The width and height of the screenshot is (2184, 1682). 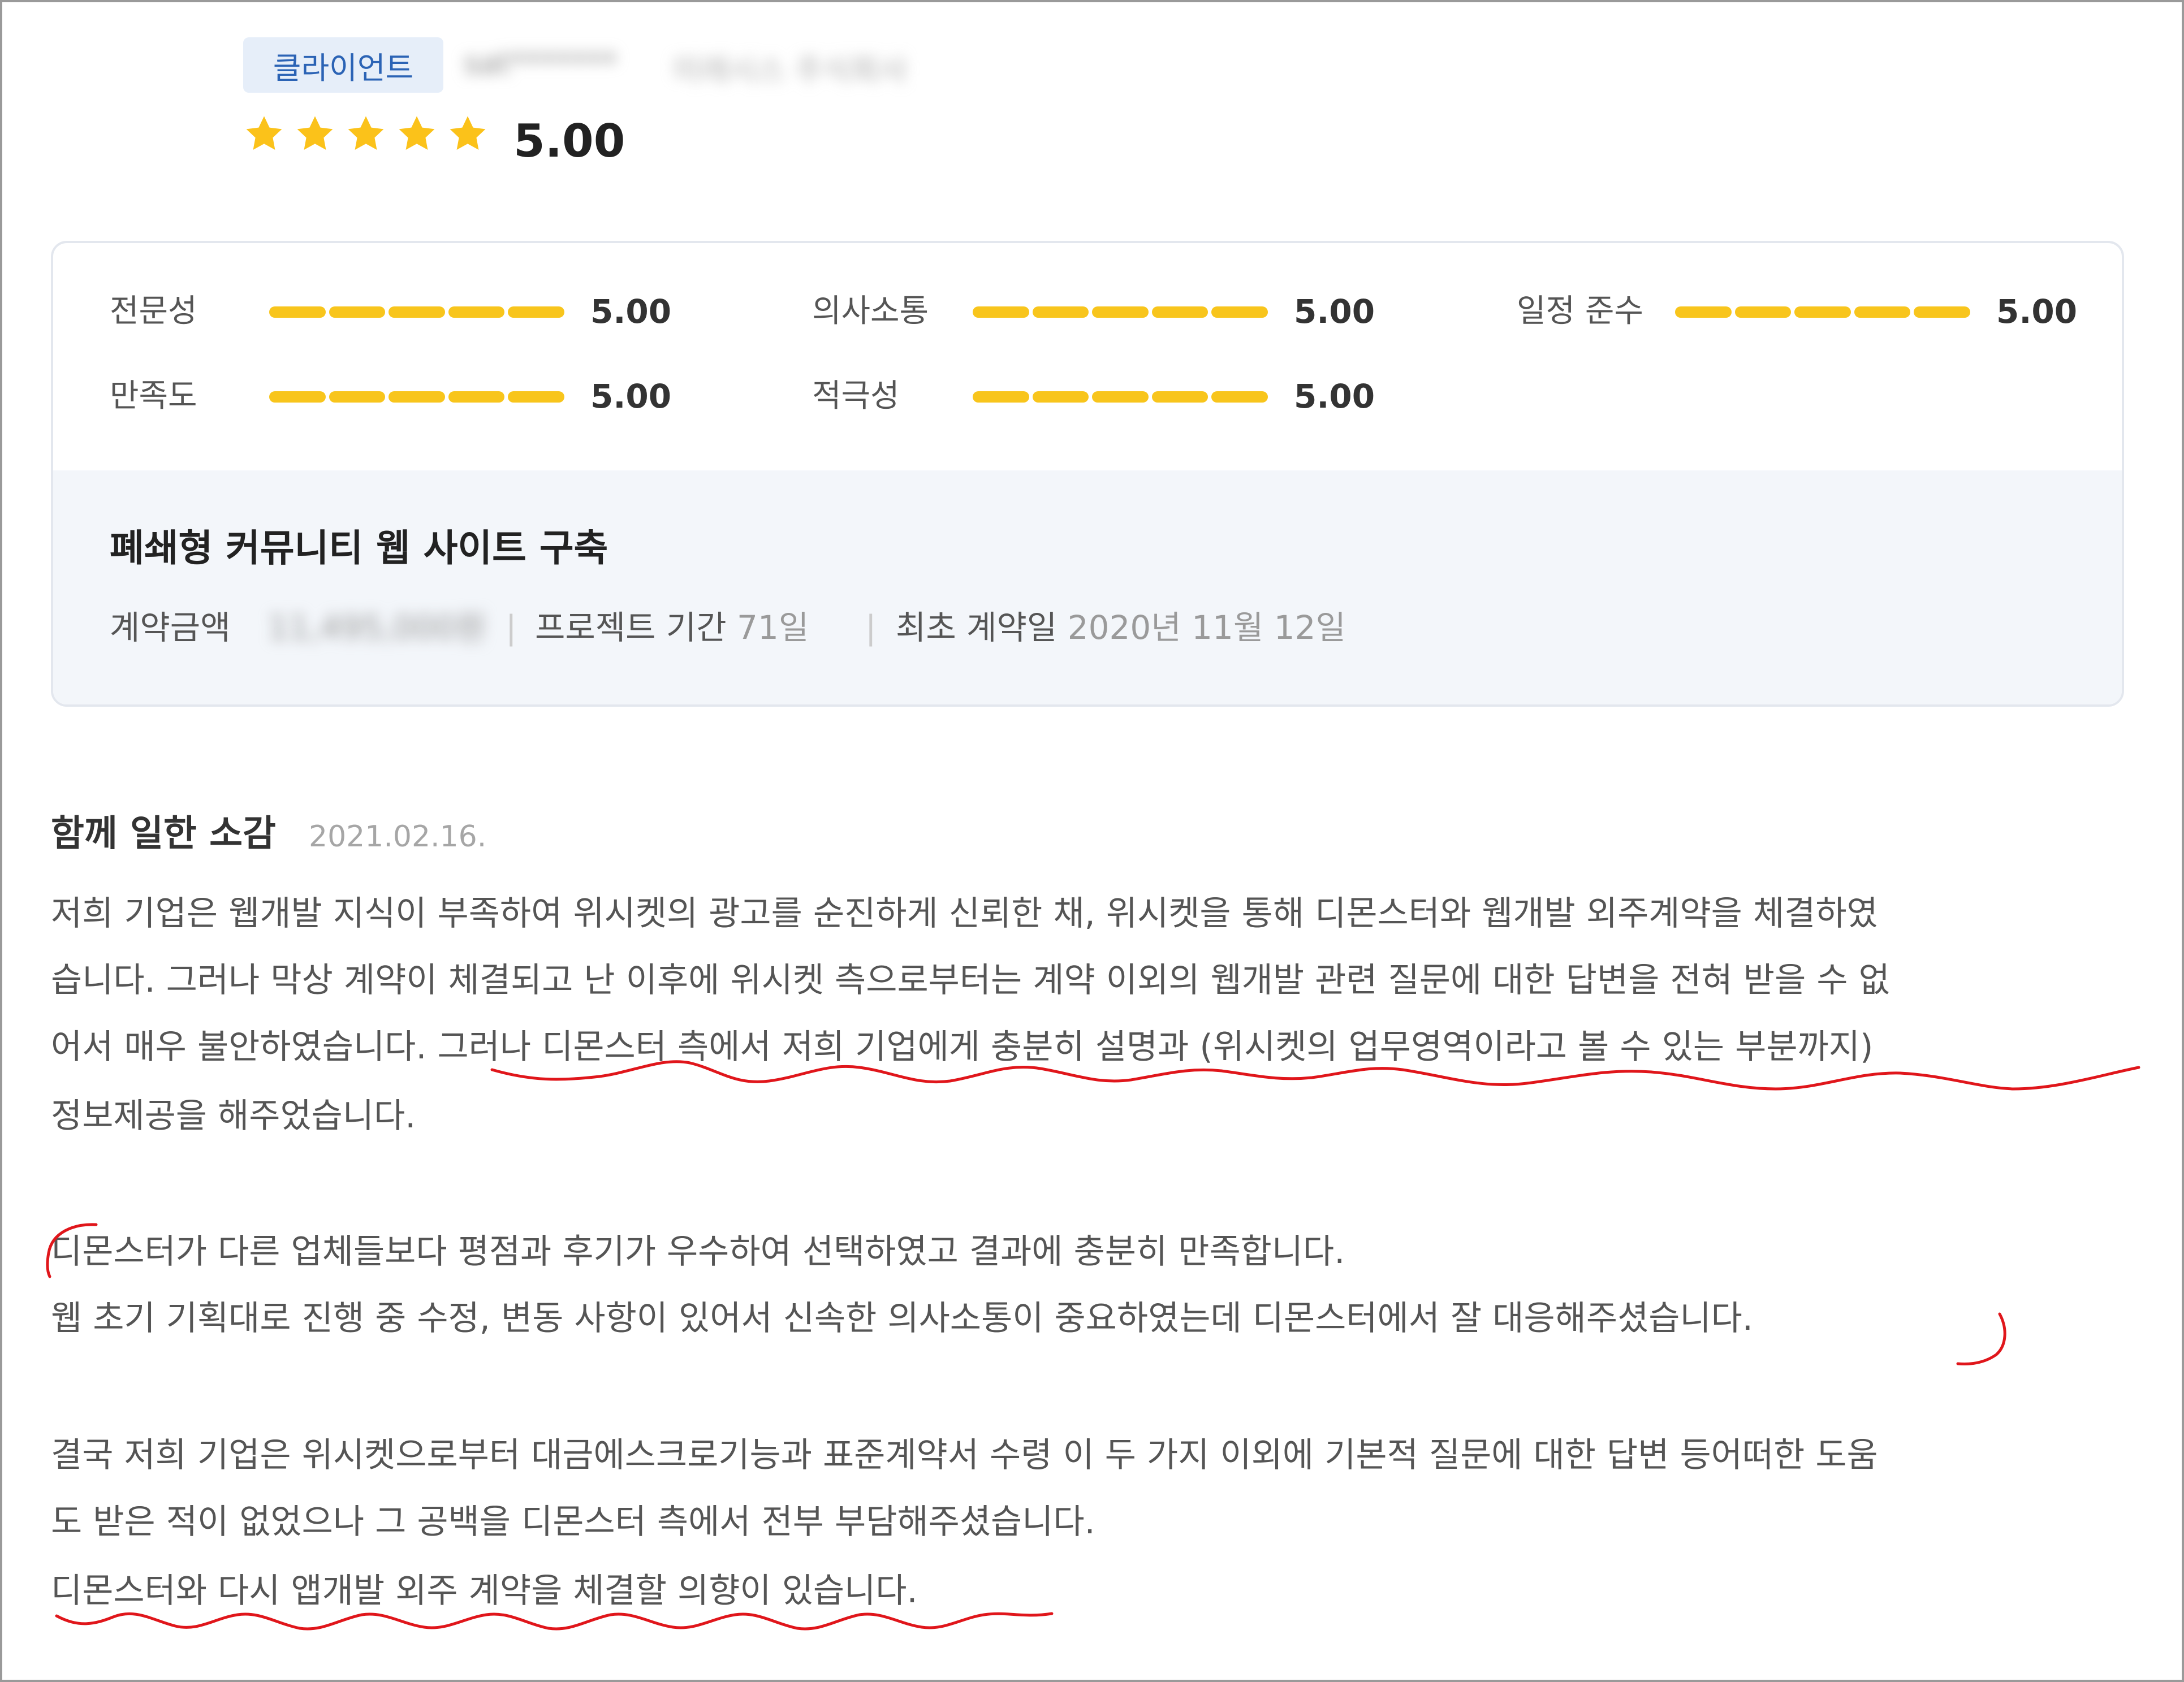 What do you see at coordinates (1580, 311) in the screenshot?
I see `metric-label-schedule: 일정 준수` at bounding box center [1580, 311].